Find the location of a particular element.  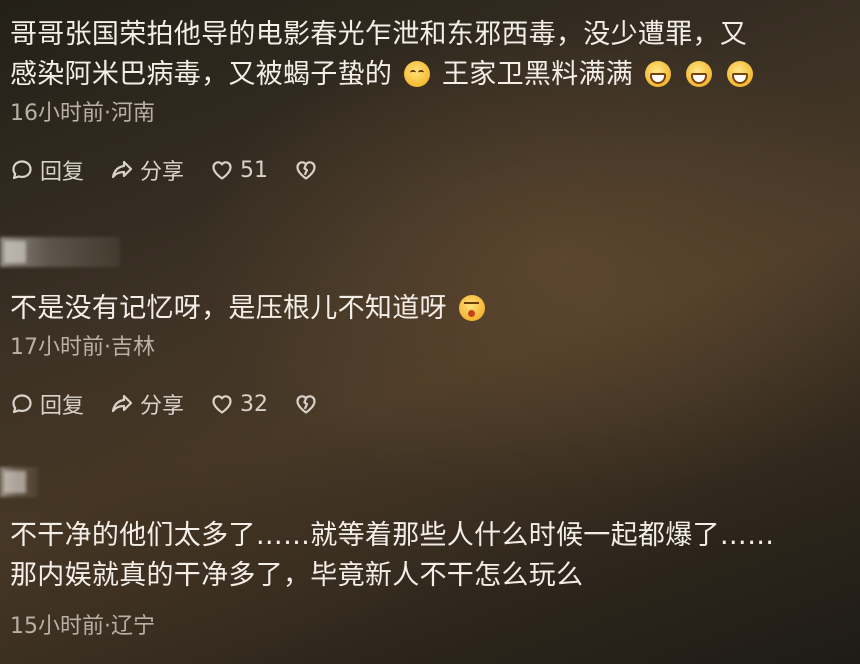

comment-actions: 回复 分享 32 is located at coordinates (435, 404).